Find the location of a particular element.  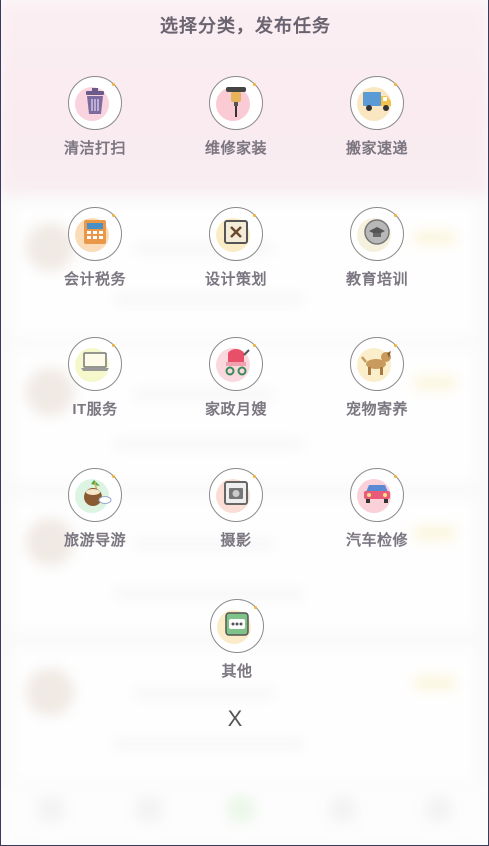

category-other: 其他 is located at coordinates (237, 640).